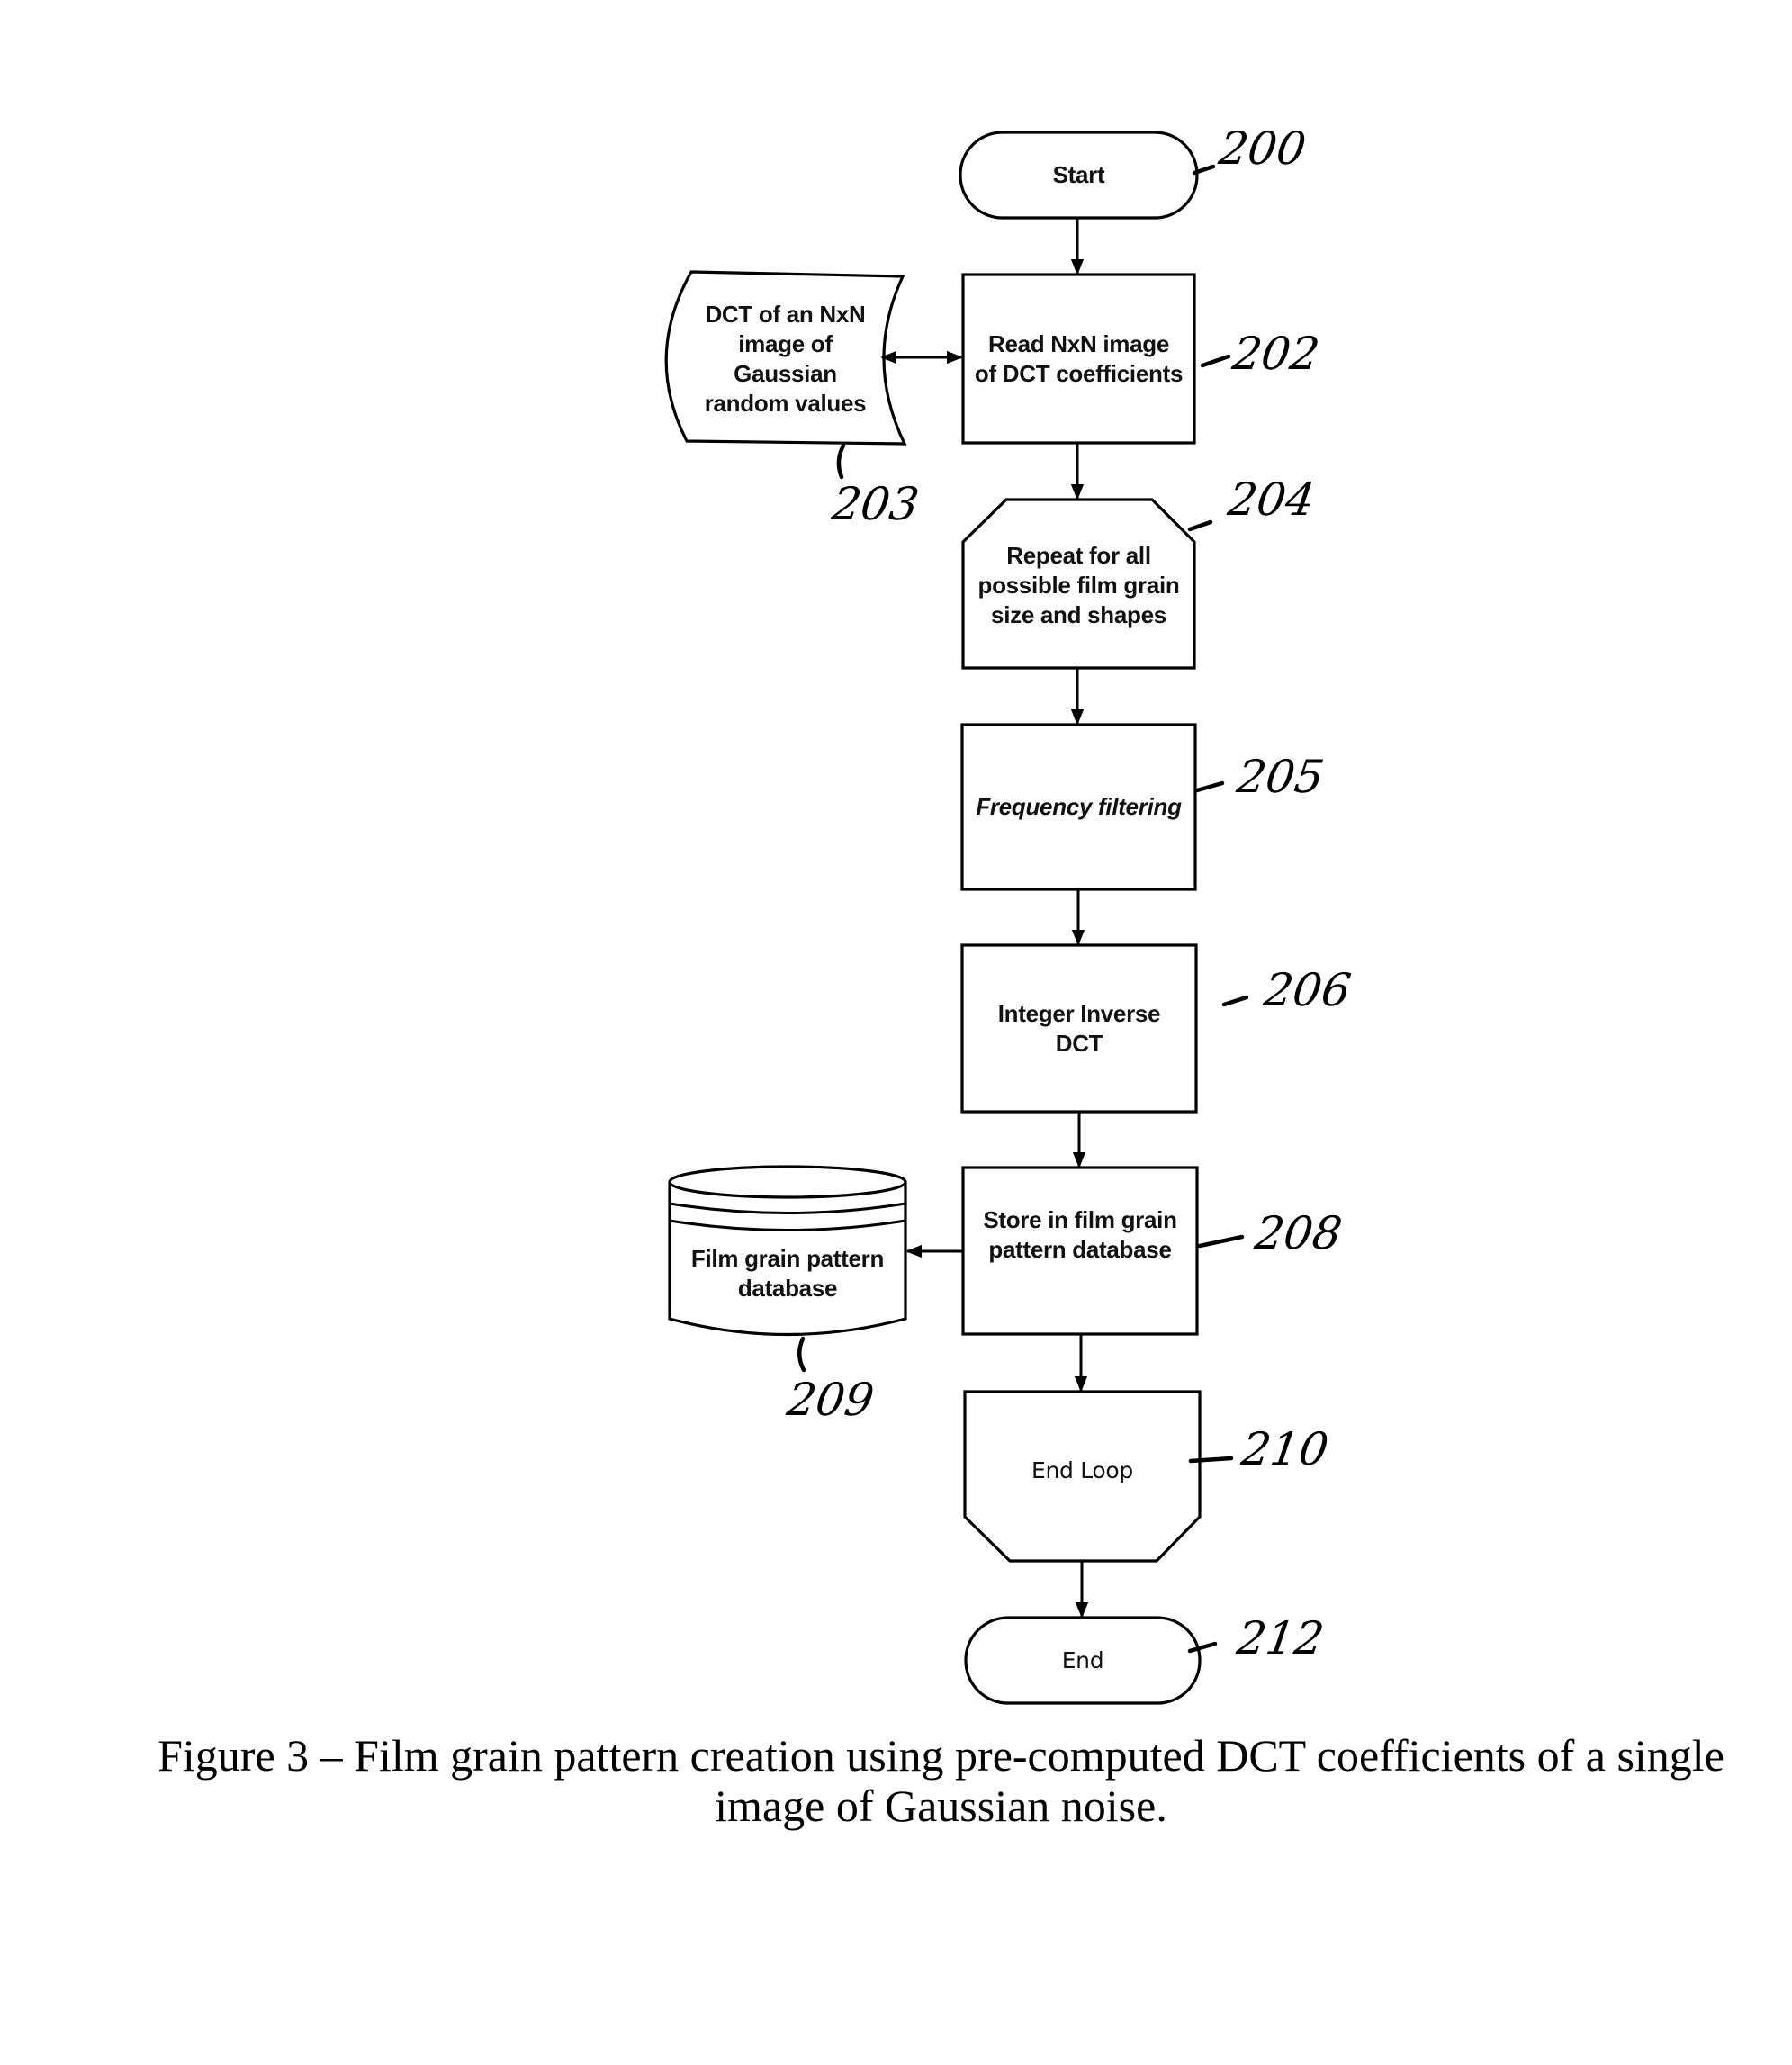  What do you see at coordinates (1262, 149) in the screenshot?
I see `ref-number-200: 200` at bounding box center [1262, 149].